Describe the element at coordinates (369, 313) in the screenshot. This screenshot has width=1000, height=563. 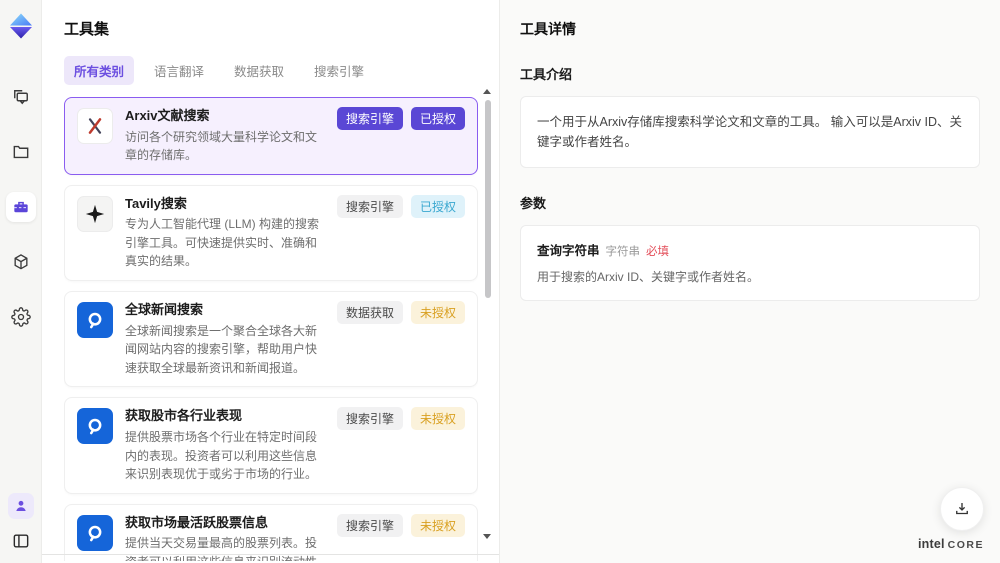
I see `category-badge: 数据获取` at that location.